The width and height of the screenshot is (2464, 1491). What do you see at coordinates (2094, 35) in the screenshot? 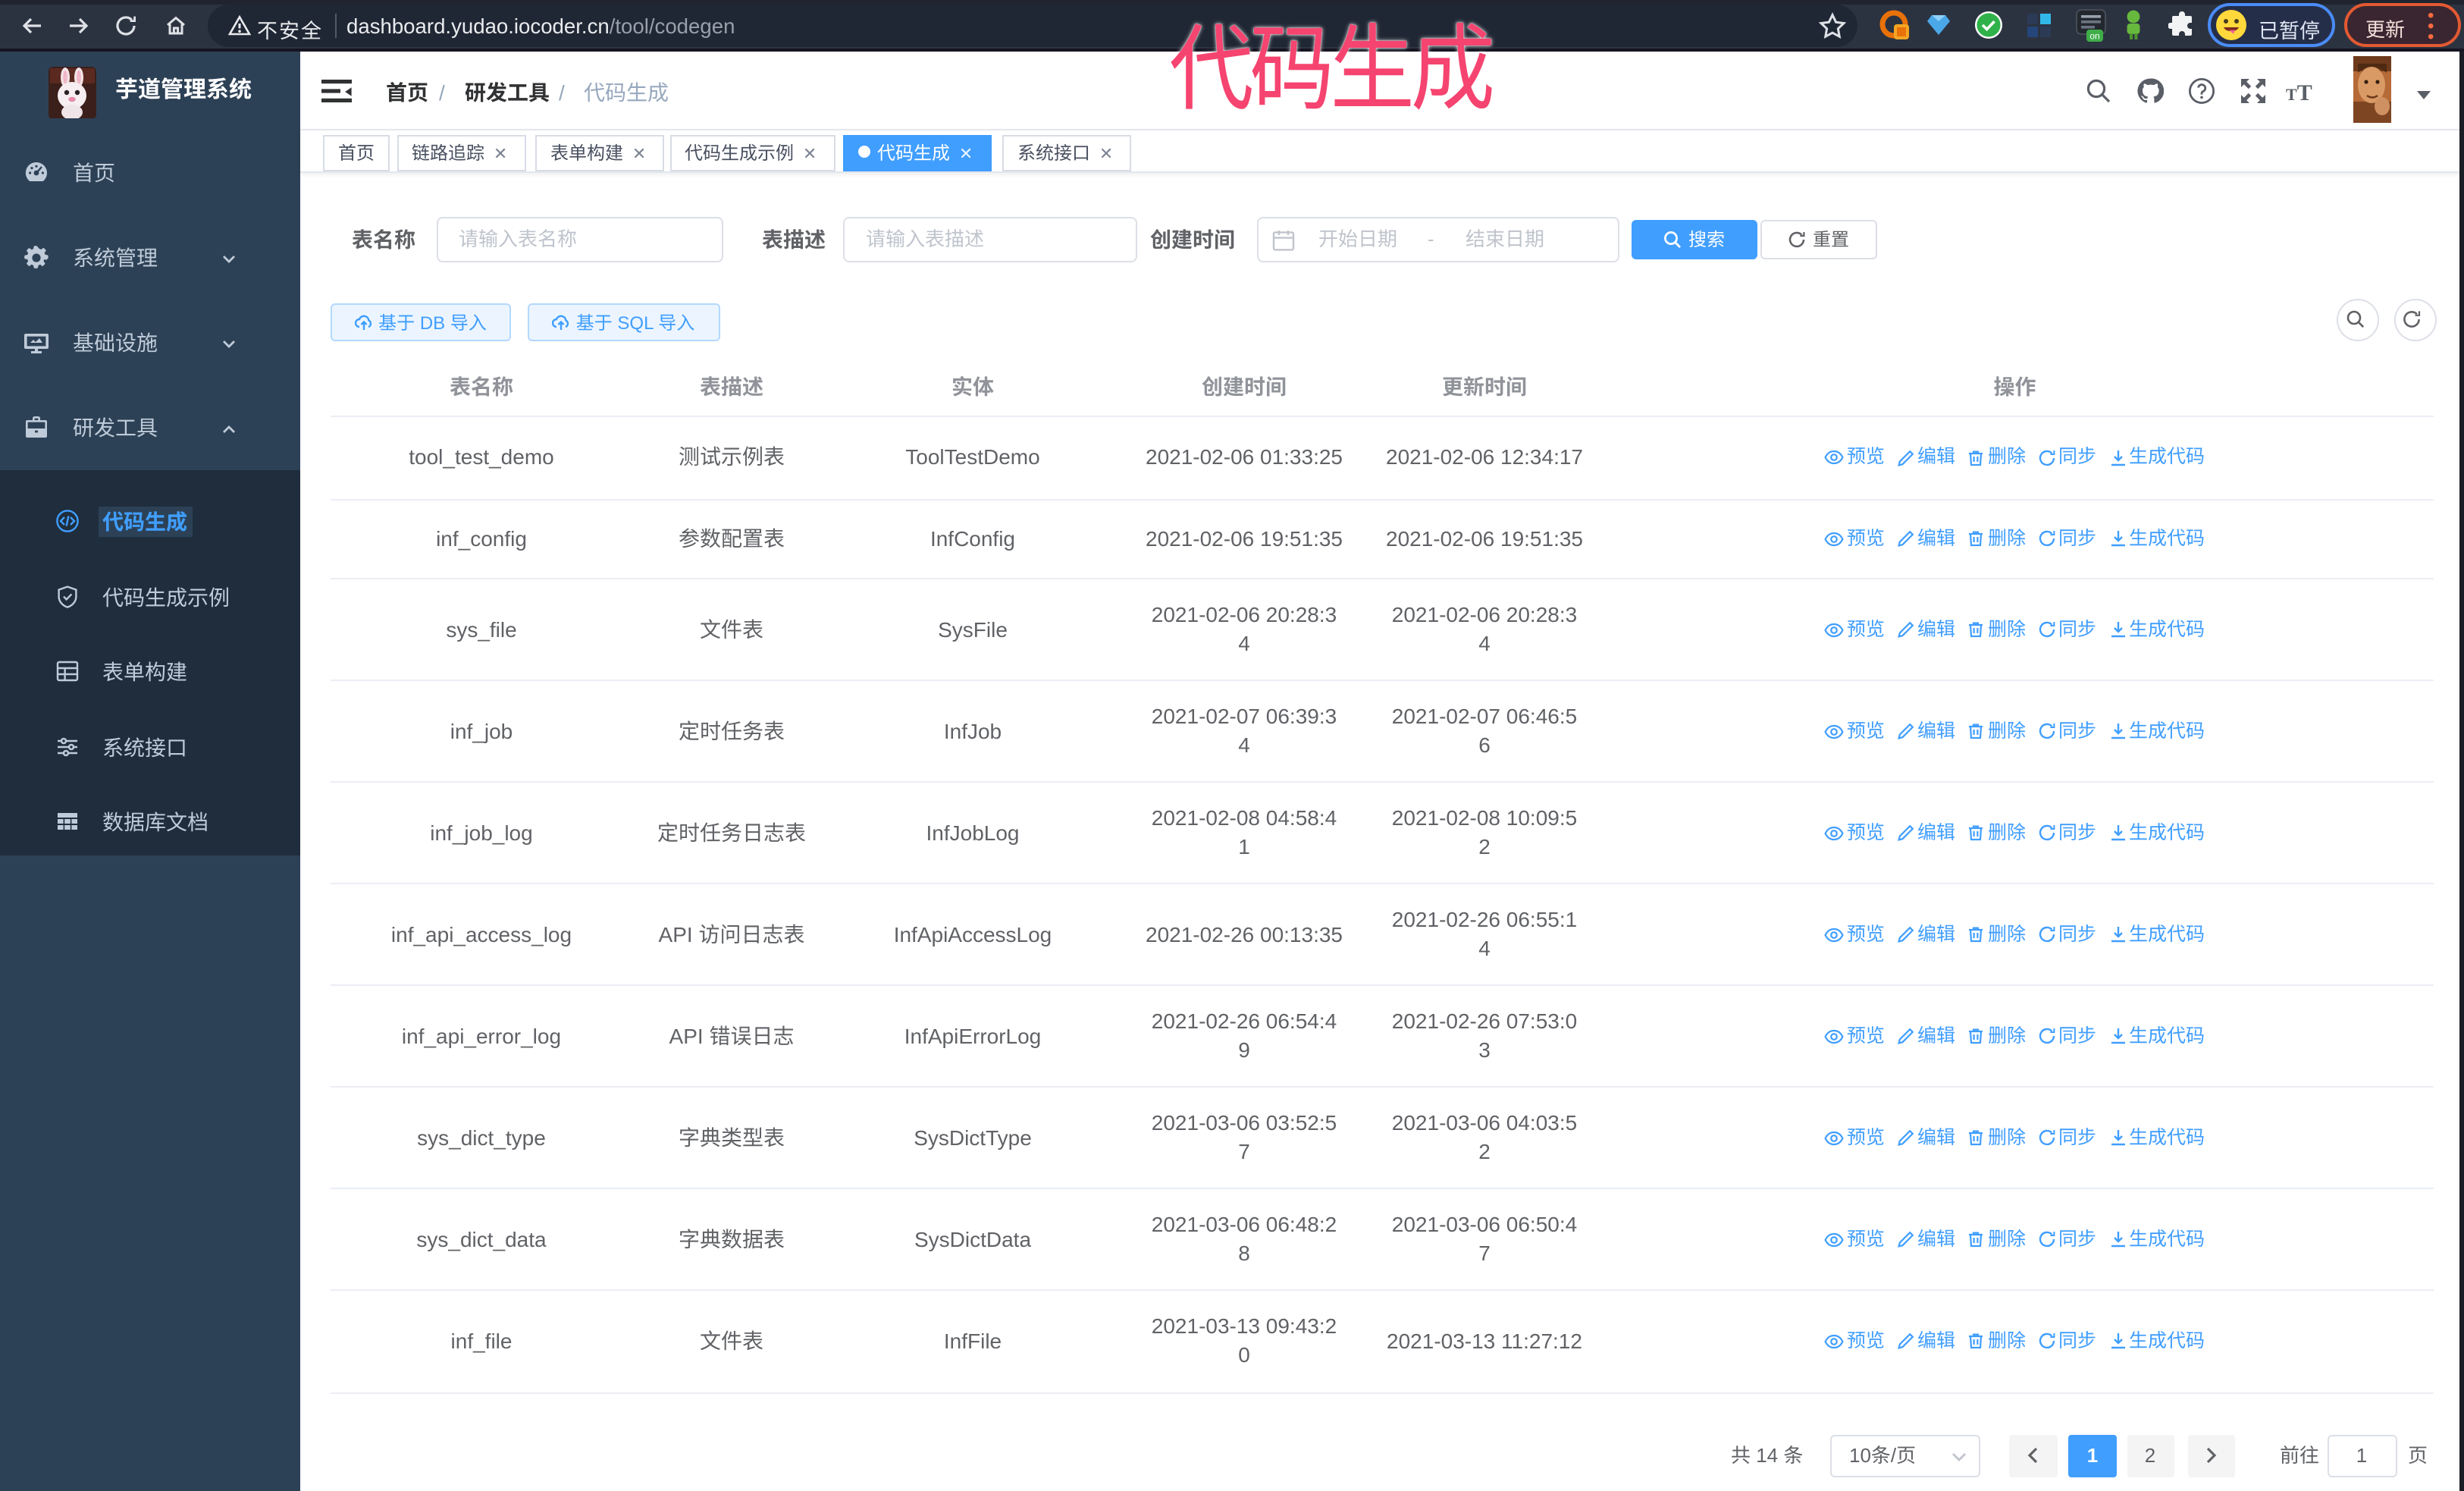
I see `svg-text: on` at bounding box center [2094, 35].